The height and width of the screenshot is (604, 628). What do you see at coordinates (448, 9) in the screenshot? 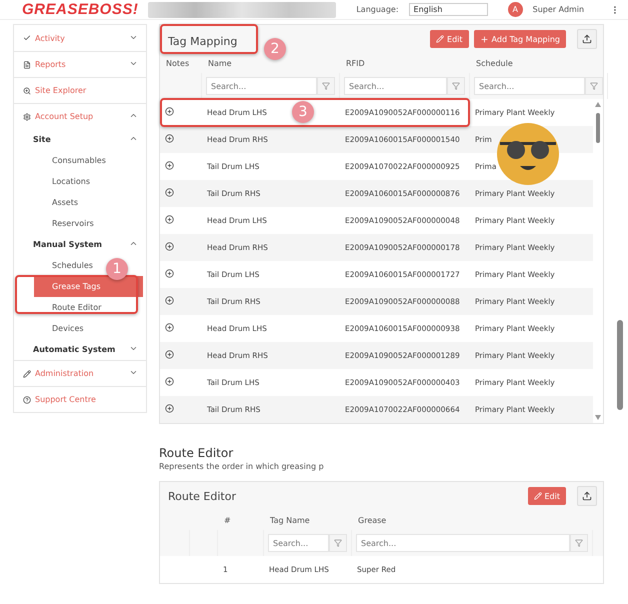
I see `language-select: English` at bounding box center [448, 9].